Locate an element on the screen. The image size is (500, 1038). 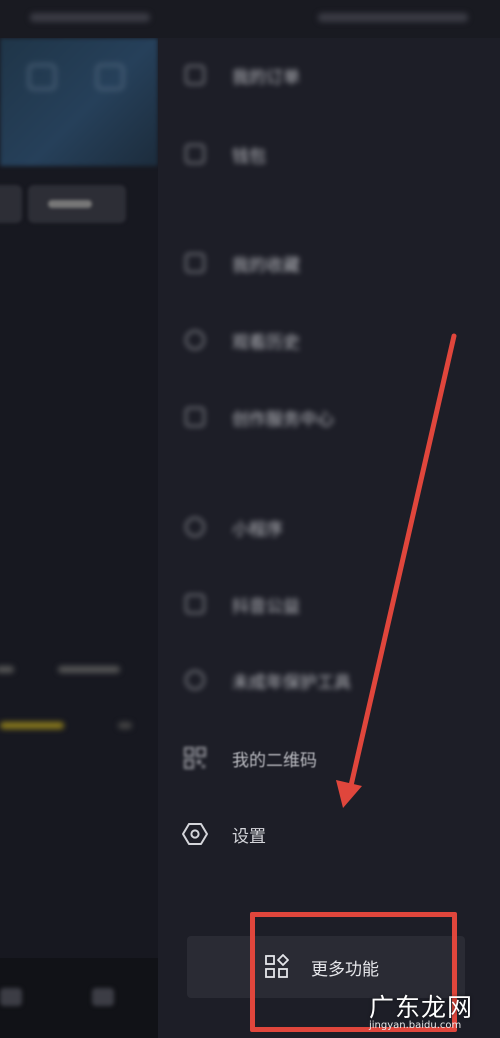
add-friend-chip is located at coordinates (77, 204).